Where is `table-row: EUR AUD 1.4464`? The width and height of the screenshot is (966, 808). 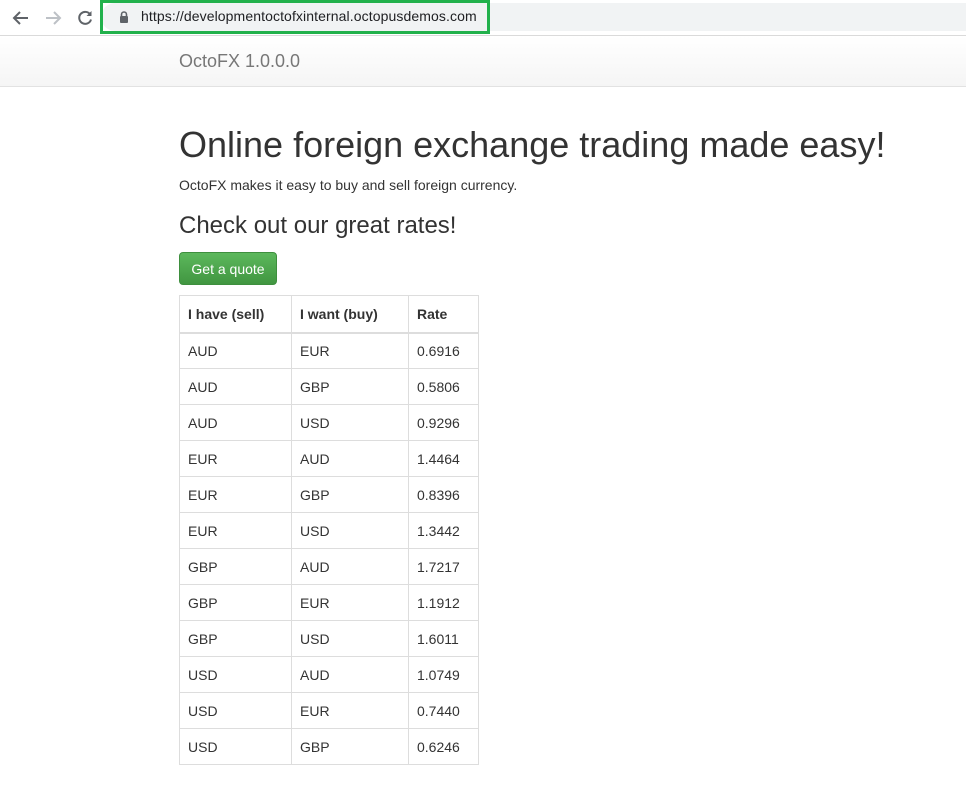 table-row: EUR AUD 1.4464 is located at coordinates (329, 458).